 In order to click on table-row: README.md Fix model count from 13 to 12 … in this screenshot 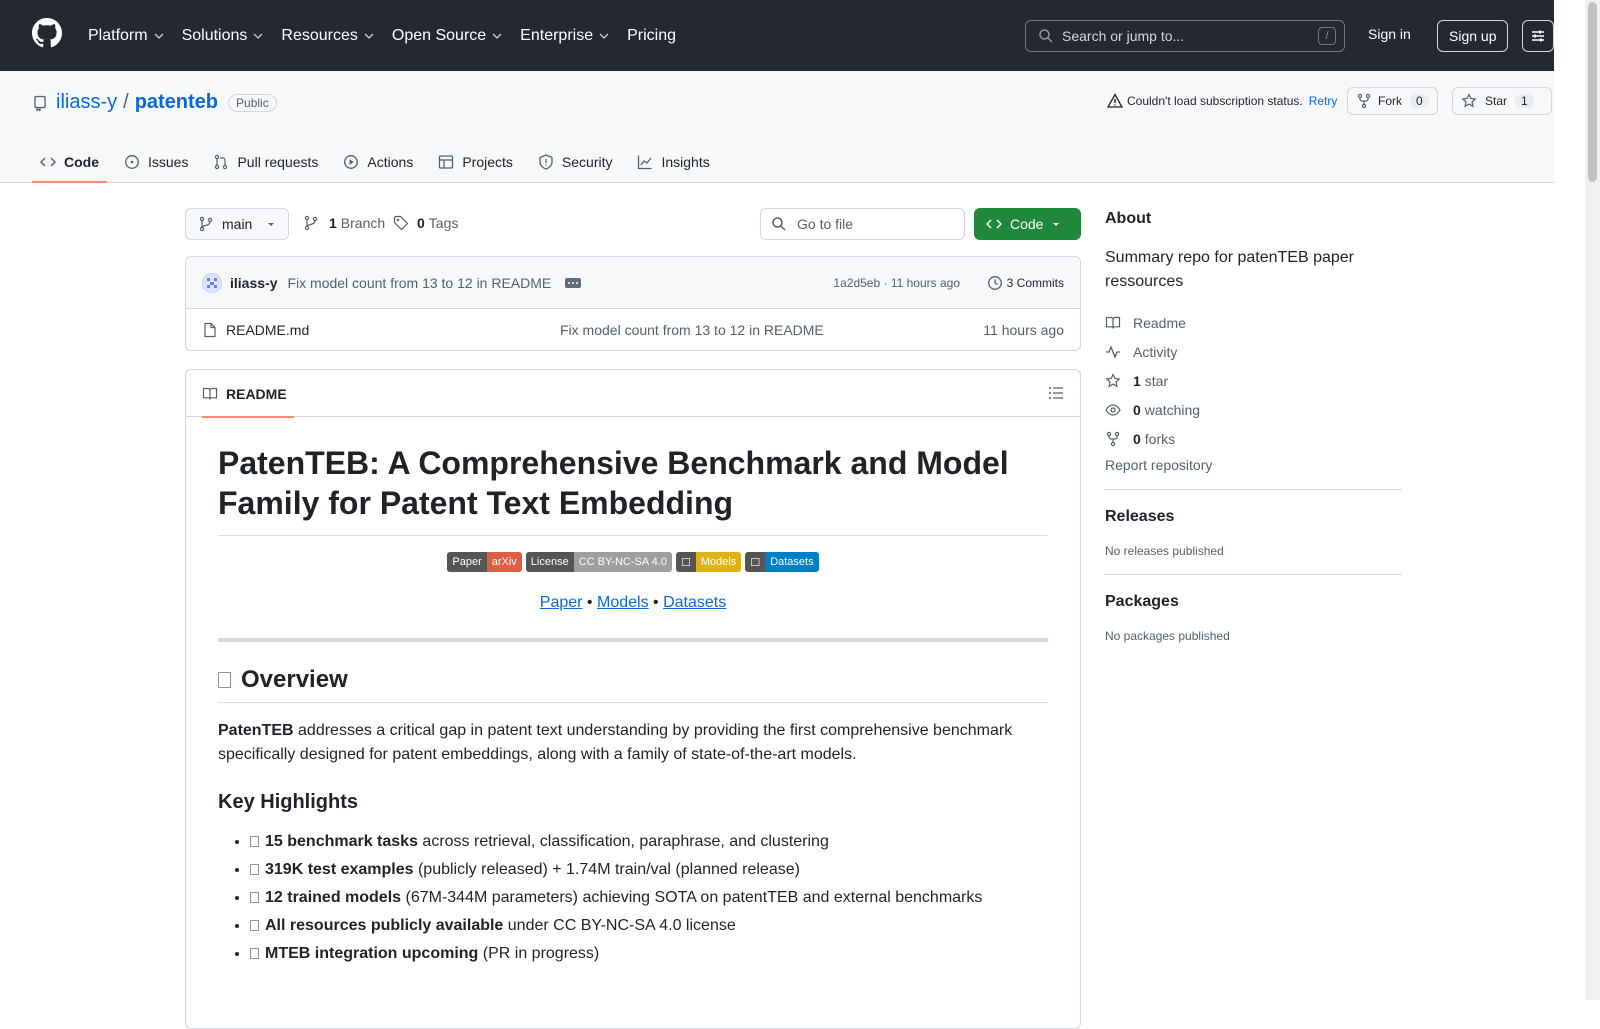, I will do `click(633, 329)`.